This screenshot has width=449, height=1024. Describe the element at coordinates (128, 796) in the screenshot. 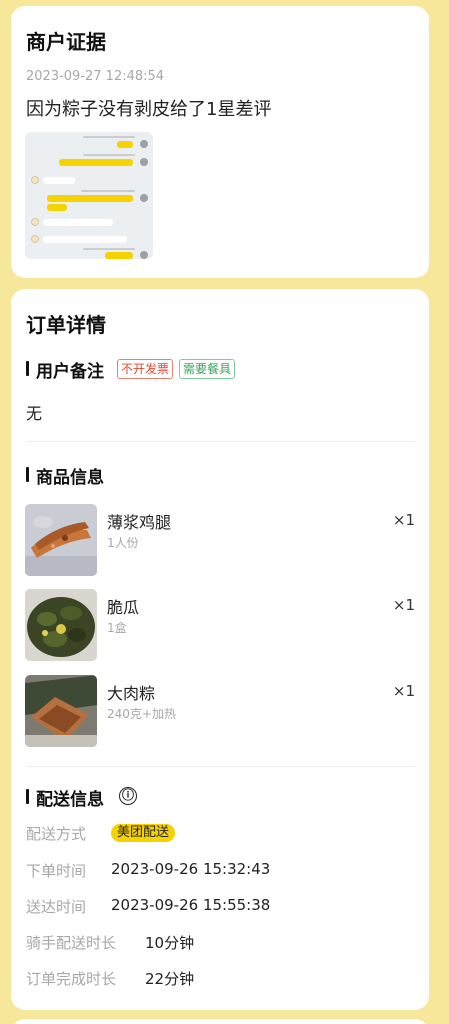

I see `info-icon: ⓘ` at that location.